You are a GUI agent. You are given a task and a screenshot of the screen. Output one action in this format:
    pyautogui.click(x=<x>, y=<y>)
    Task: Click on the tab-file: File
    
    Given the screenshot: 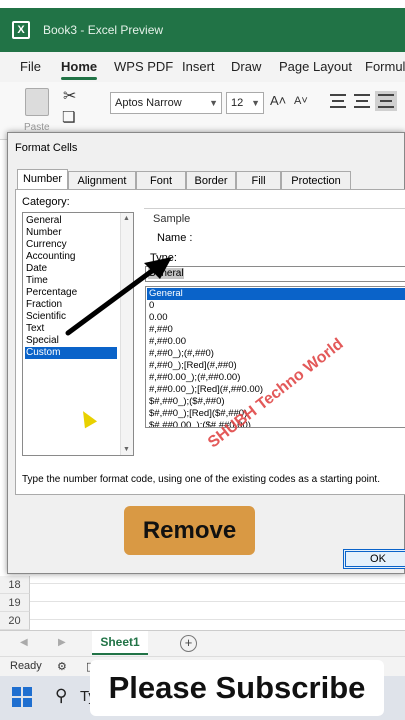 What is the action you would take?
    pyautogui.click(x=30, y=66)
    